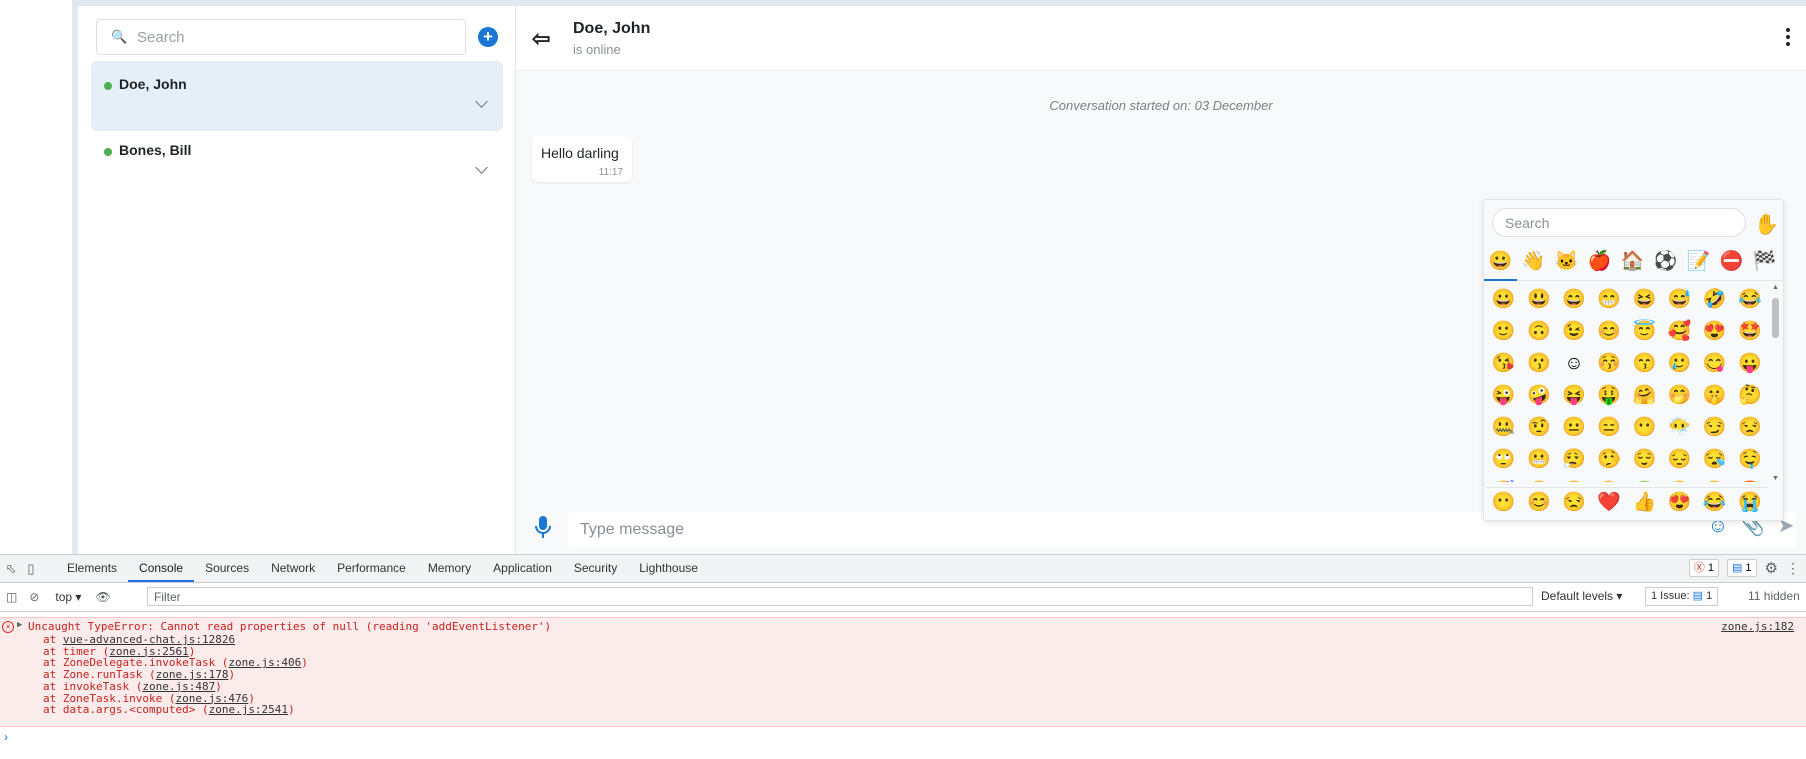 The width and height of the screenshot is (1806, 759). I want to click on emoji-category-tab: 🏁, so click(1764, 263).